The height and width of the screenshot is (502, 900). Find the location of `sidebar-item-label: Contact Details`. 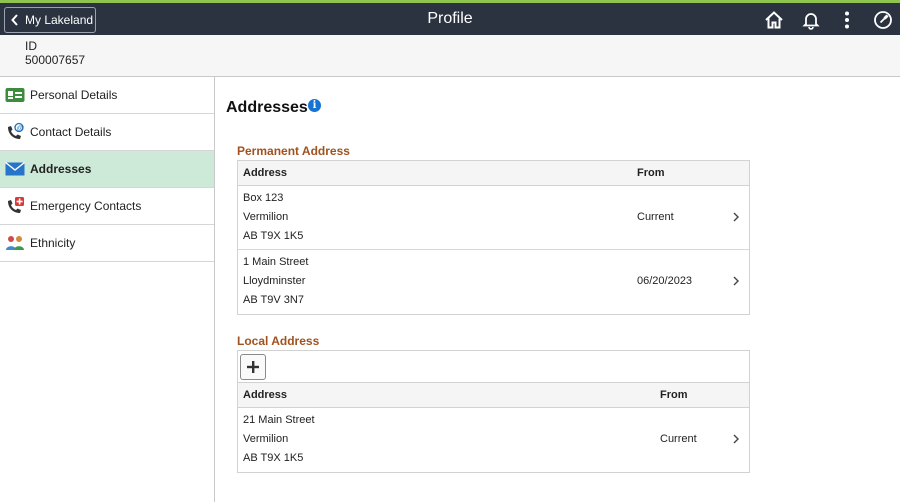

sidebar-item-label: Contact Details is located at coordinates (71, 132).